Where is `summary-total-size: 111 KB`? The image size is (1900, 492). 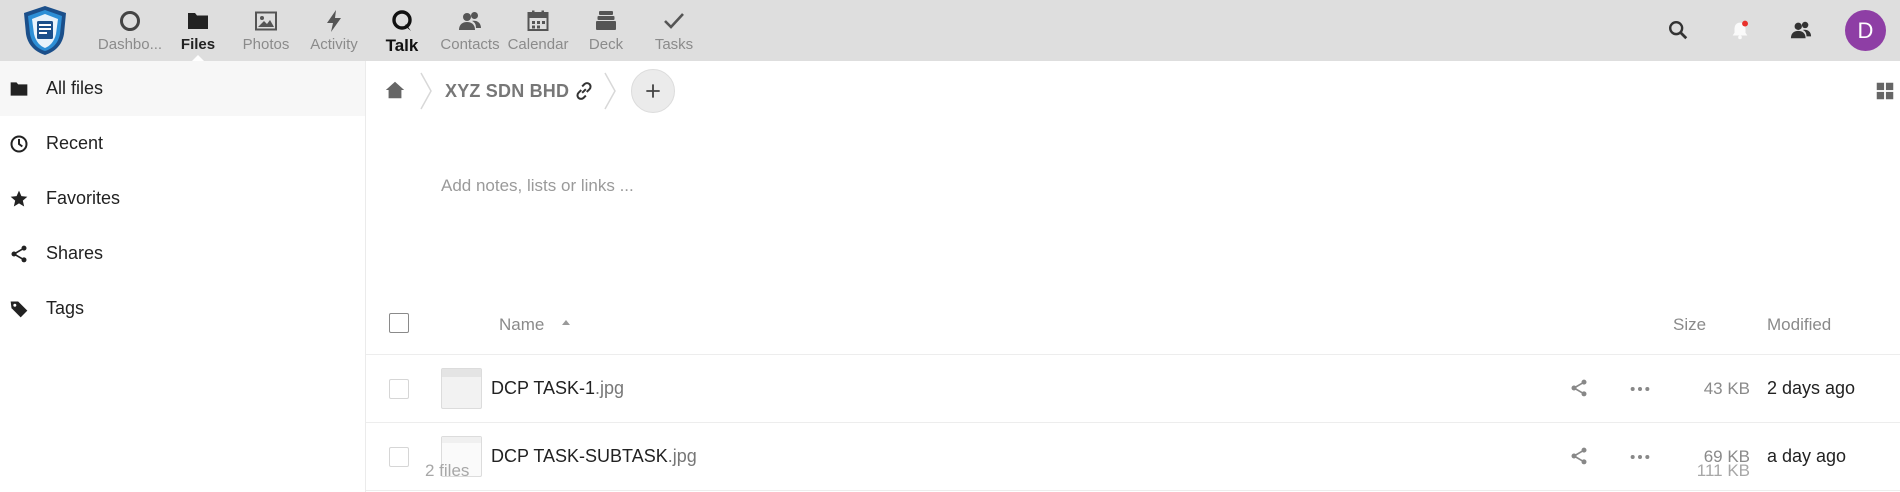 summary-total-size: 111 KB is located at coordinates (1723, 470).